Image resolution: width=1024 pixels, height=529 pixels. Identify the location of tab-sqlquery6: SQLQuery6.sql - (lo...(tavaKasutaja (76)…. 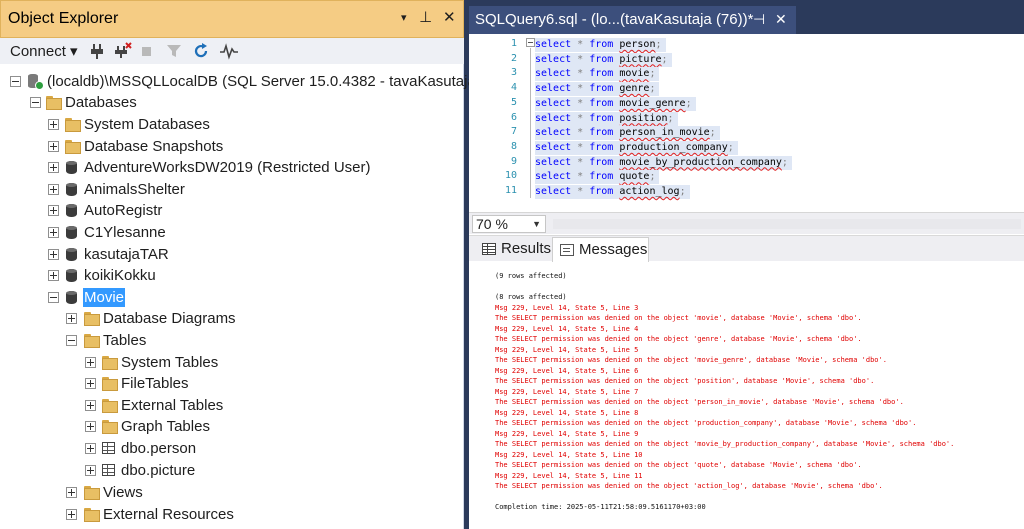
(632, 20).